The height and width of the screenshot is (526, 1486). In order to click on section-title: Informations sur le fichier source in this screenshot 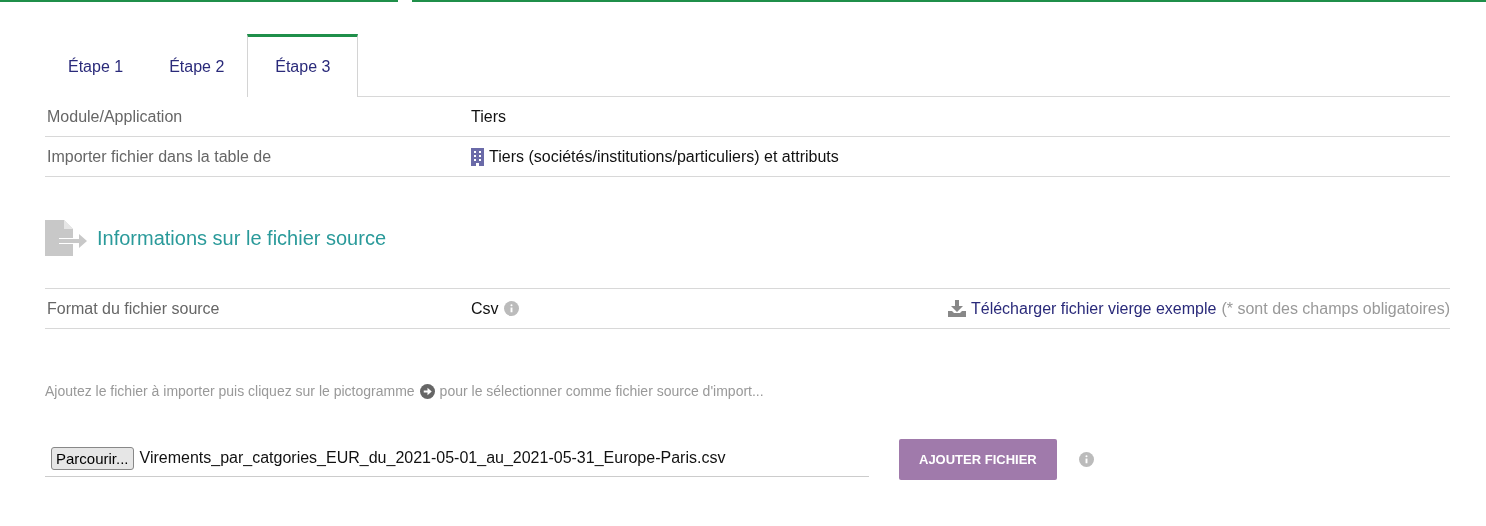, I will do `click(241, 238)`.